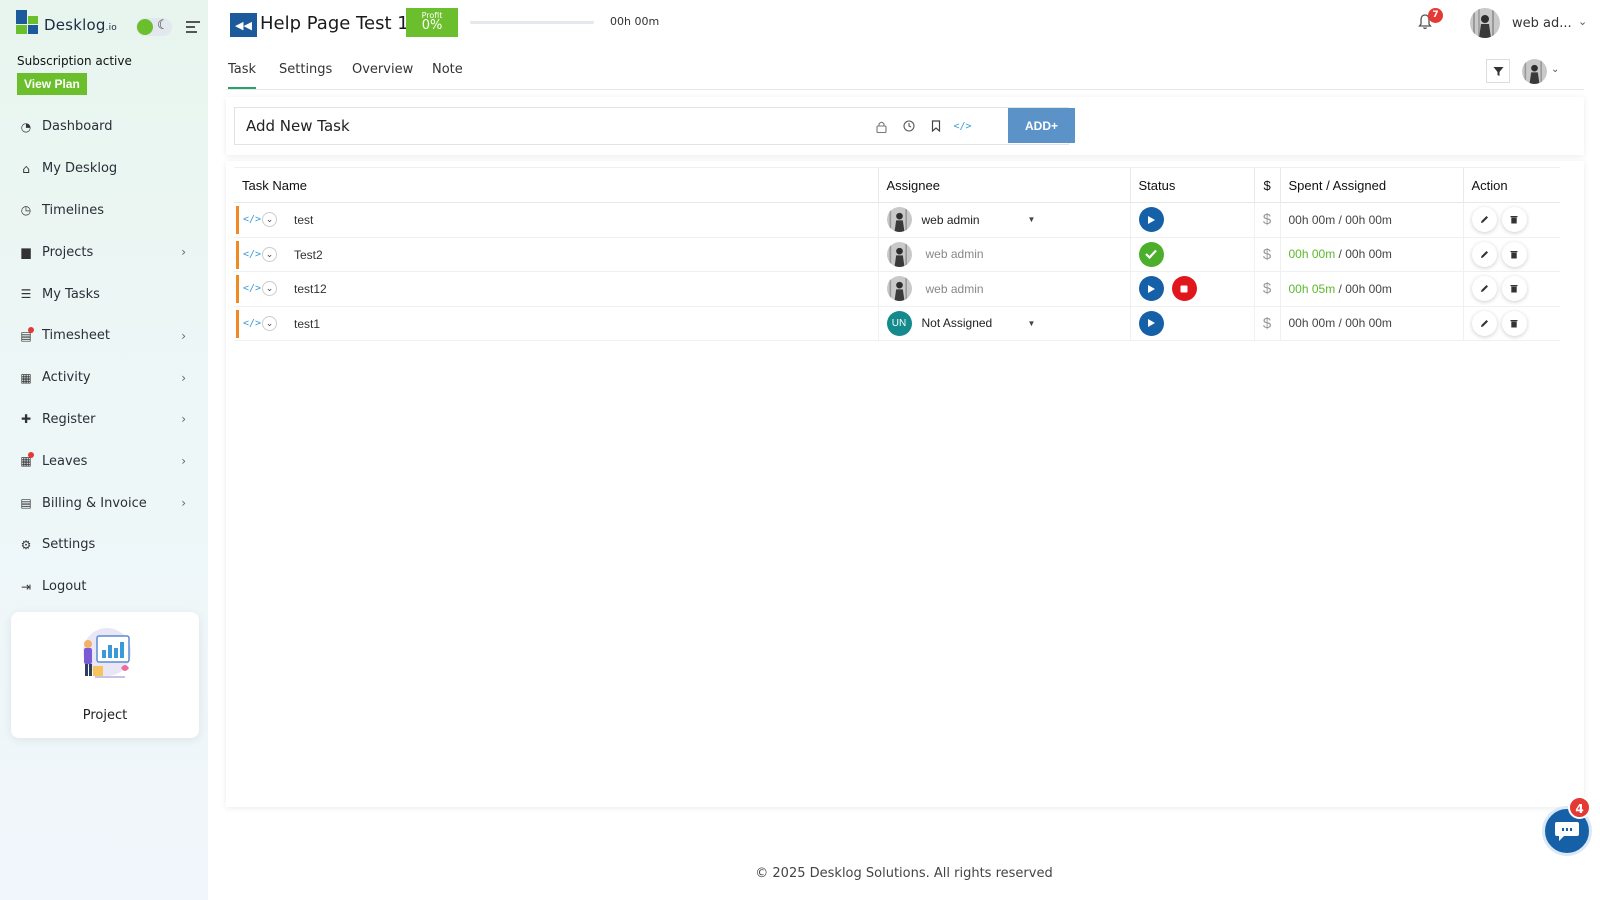 This screenshot has height=900, width=1600. I want to click on tab-settings: Settings, so click(305, 75).